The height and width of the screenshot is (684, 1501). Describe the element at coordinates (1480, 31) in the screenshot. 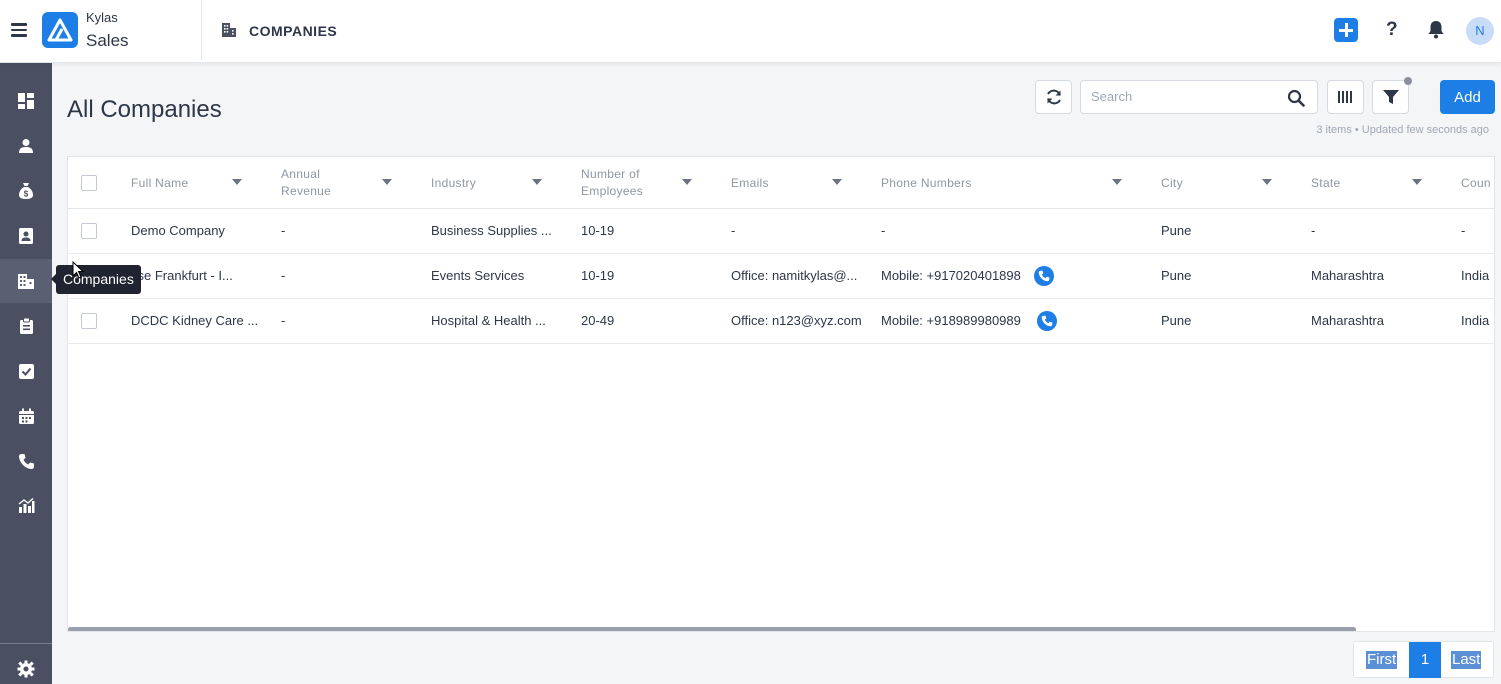

I see `avatar: N` at that location.